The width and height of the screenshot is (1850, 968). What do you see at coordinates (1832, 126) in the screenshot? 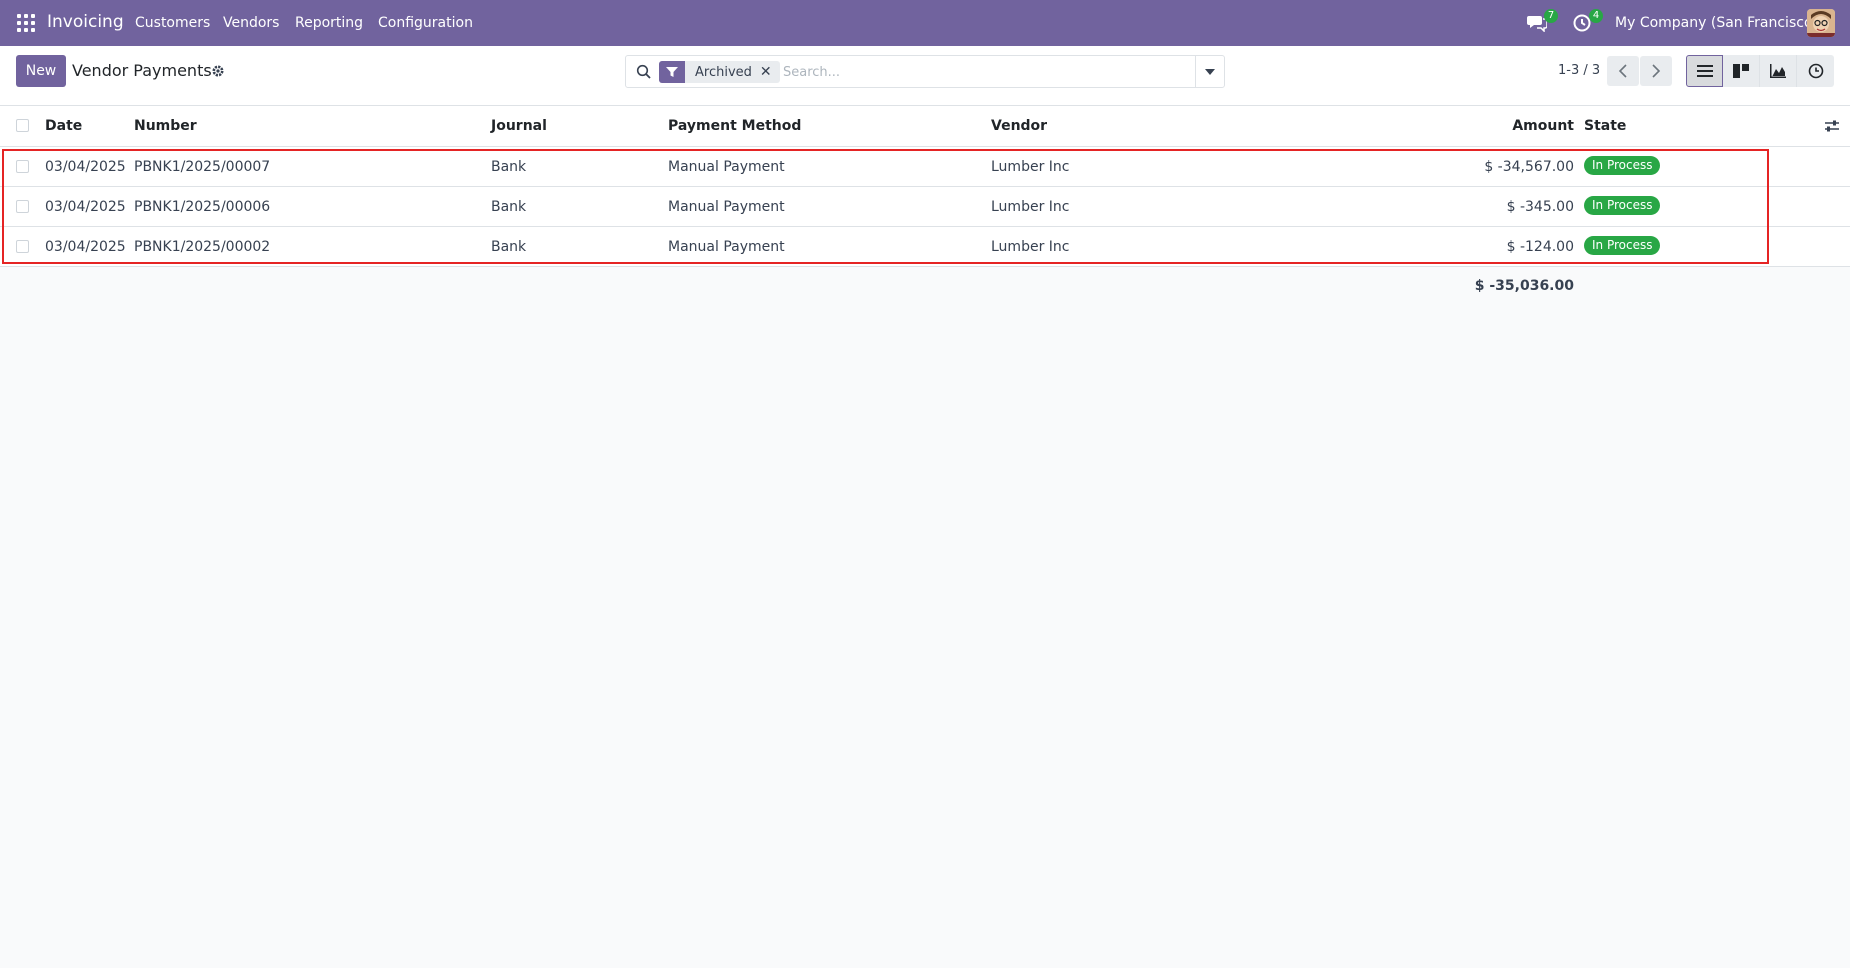
I see `optional-columns-icon` at bounding box center [1832, 126].